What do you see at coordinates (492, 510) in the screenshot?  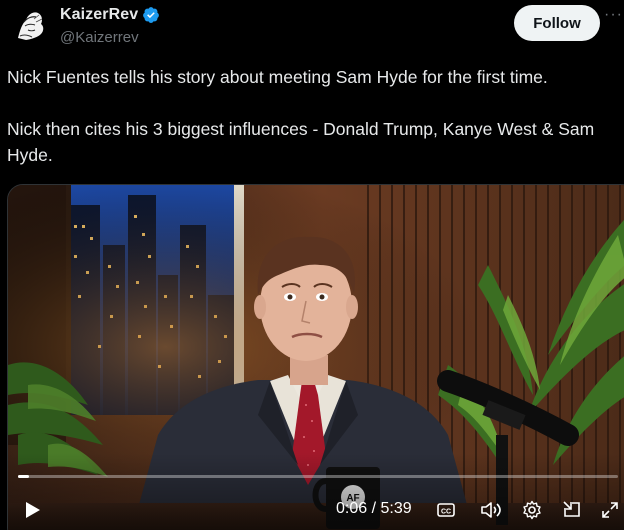 I see `volume-icon` at bounding box center [492, 510].